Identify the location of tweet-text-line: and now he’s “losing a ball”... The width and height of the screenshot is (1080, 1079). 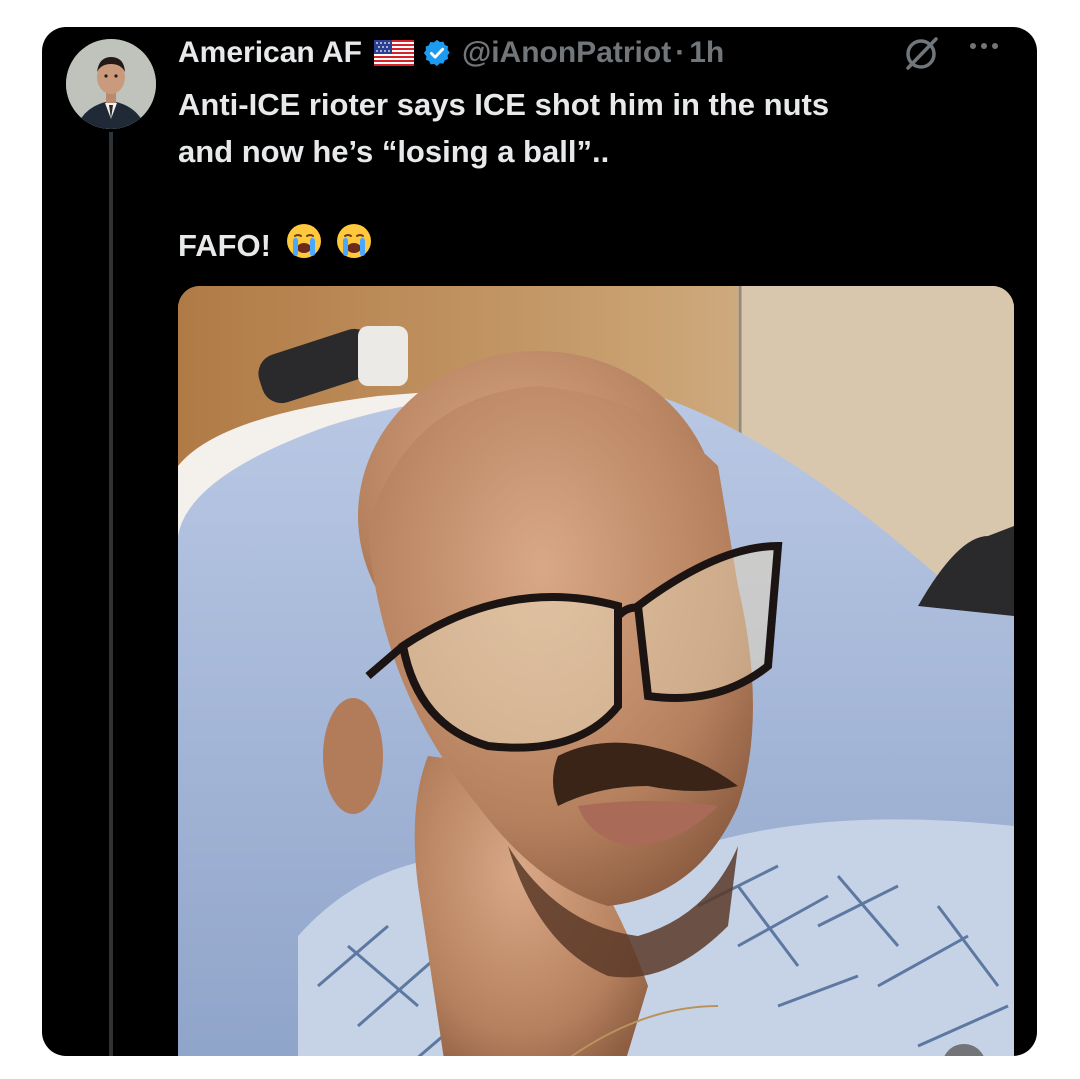
(394, 151).